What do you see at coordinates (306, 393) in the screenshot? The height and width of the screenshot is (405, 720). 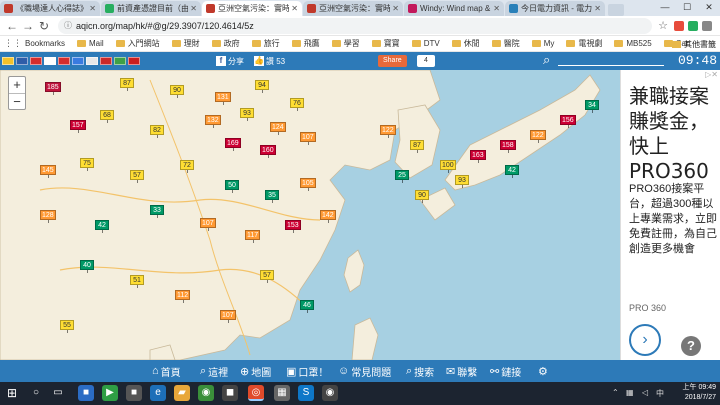 I see `app-icon: S` at bounding box center [306, 393].